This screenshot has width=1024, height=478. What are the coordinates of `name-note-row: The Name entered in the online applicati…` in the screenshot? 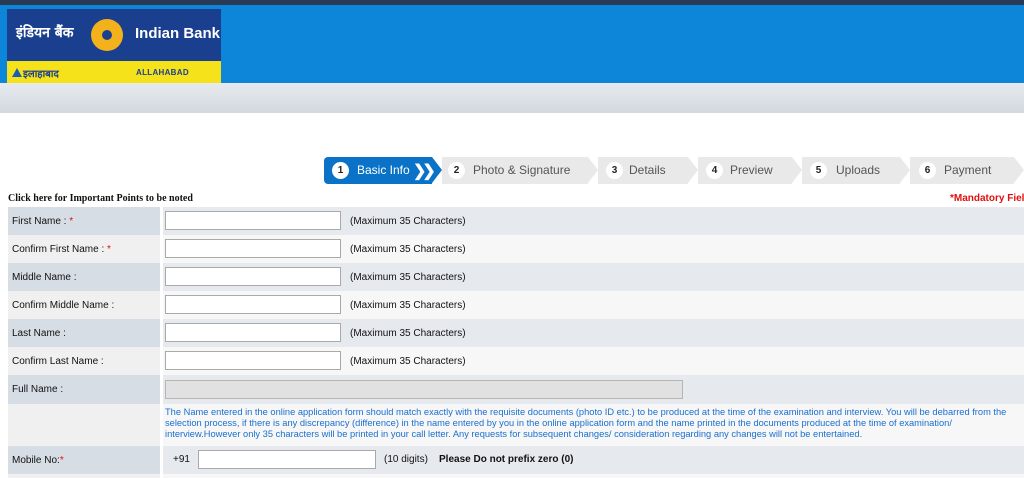 It's located at (516, 425).